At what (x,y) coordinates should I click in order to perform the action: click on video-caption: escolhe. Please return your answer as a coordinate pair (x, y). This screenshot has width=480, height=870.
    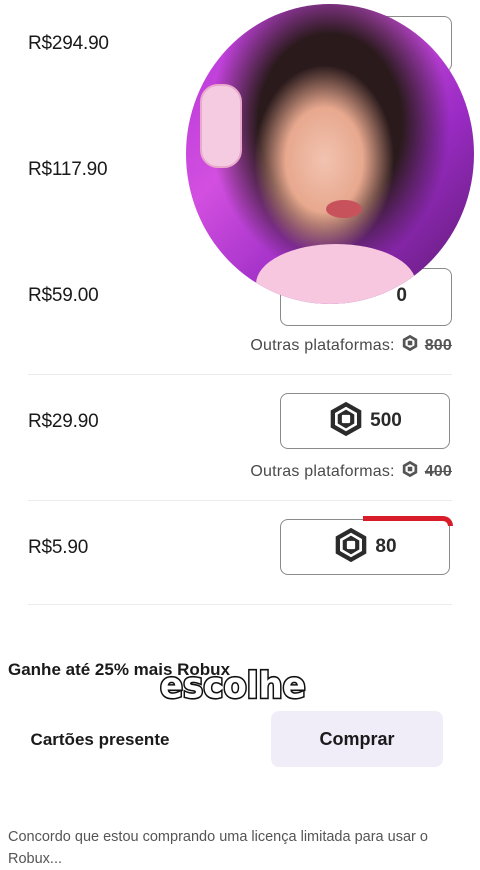
    Looking at the image, I should click on (233, 685).